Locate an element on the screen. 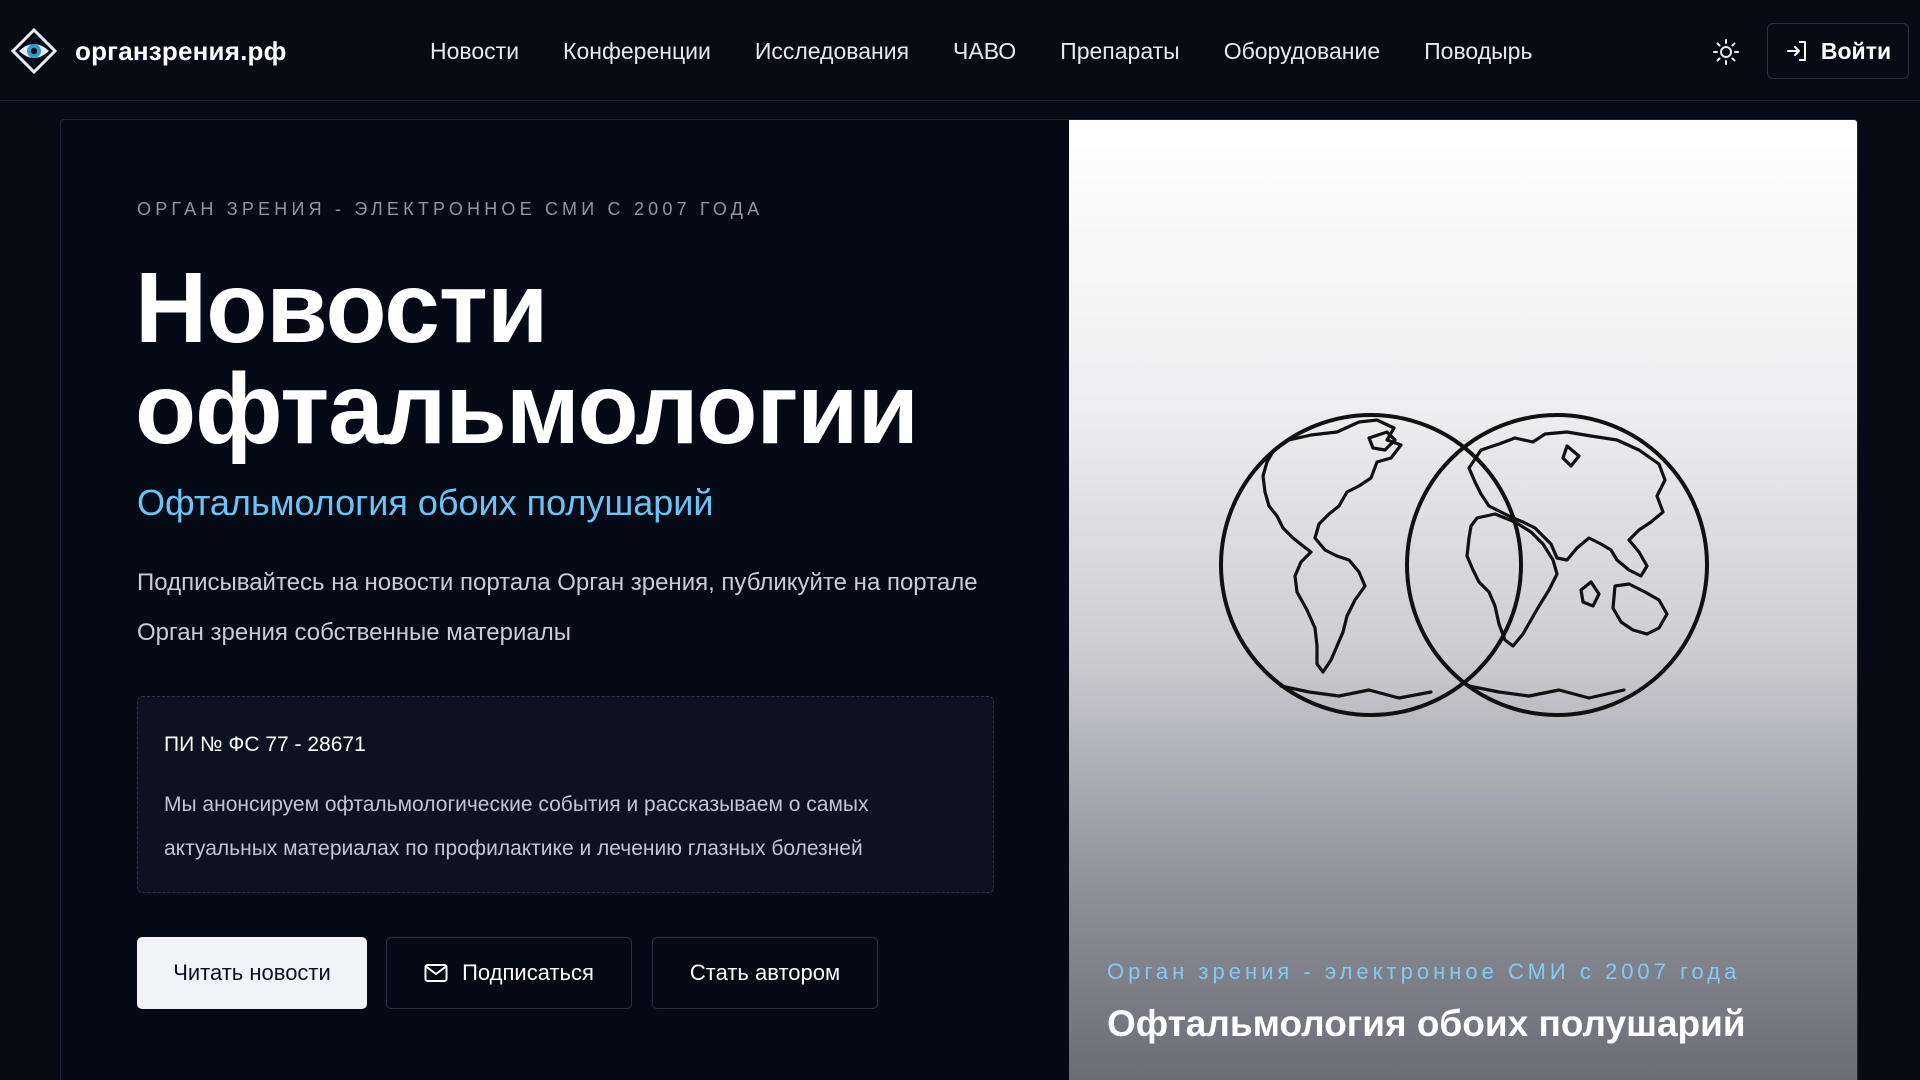 This screenshot has height=1080, width=1920. hero-headline-line1: Новости is located at coordinates (341, 308).